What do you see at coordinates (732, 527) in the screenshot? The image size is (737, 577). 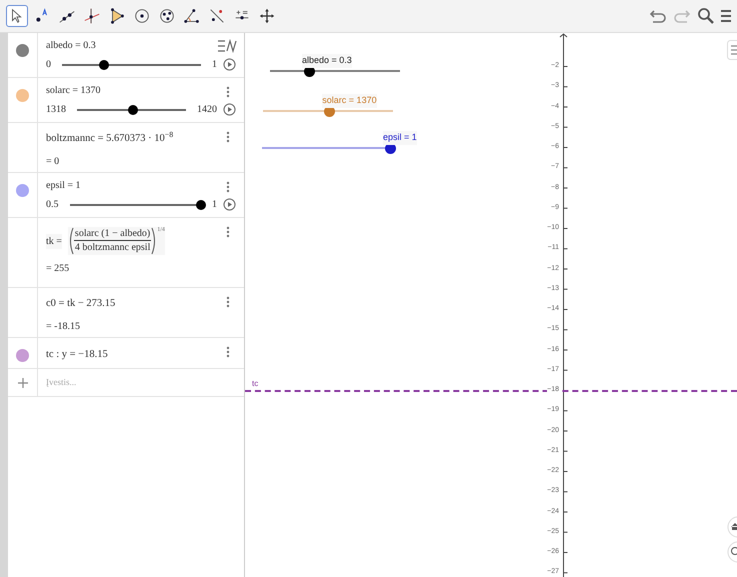 I see `home-icon` at bounding box center [732, 527].